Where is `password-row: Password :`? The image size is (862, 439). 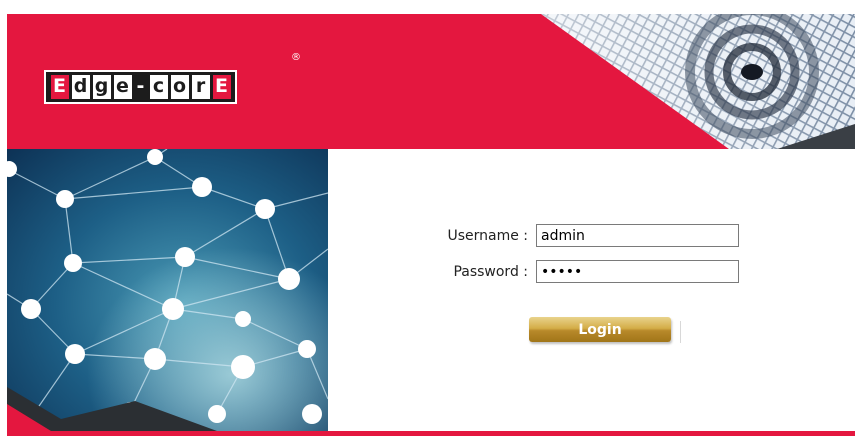
password-row: Password : is located at coordinates (585, 271).